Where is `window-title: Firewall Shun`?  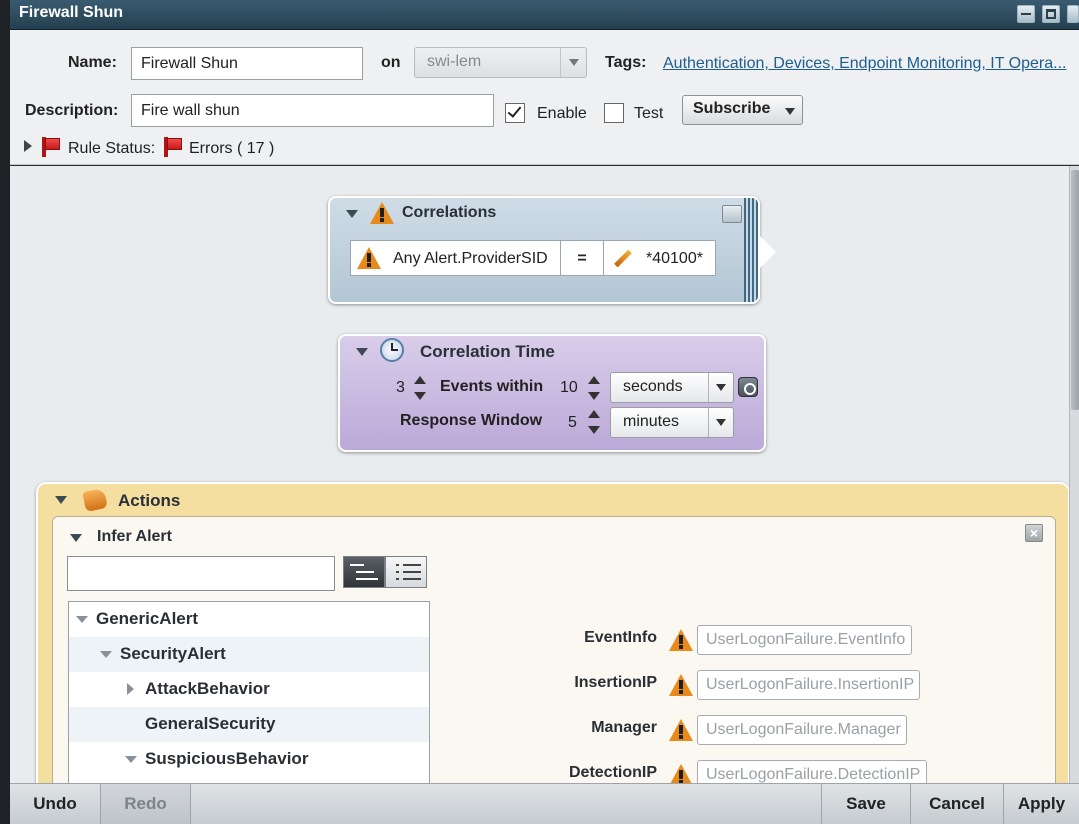 window-title: Firewall Shun is located at coordinates (71, 12).